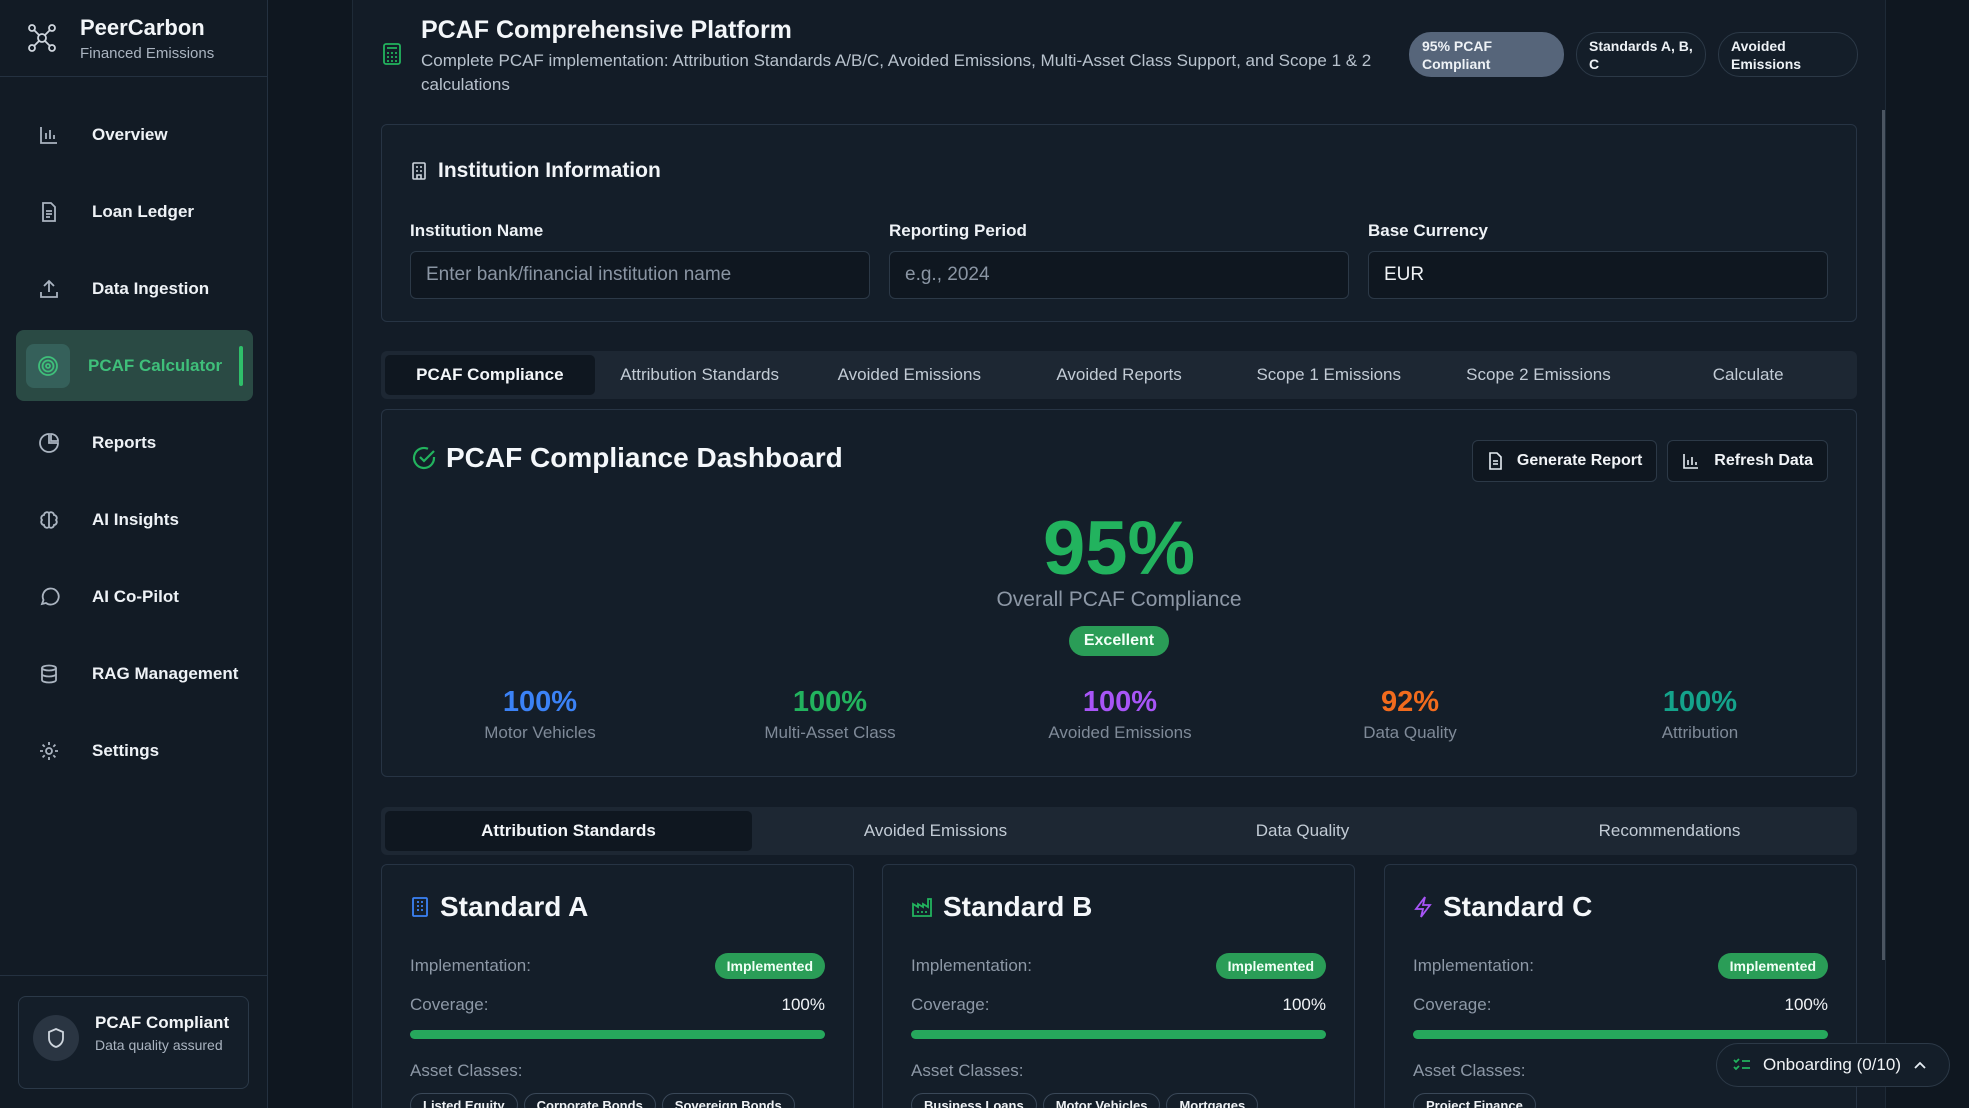  Describe the element at coordinates (49, 674) in the screenshot. I see `database-icon` at that location.